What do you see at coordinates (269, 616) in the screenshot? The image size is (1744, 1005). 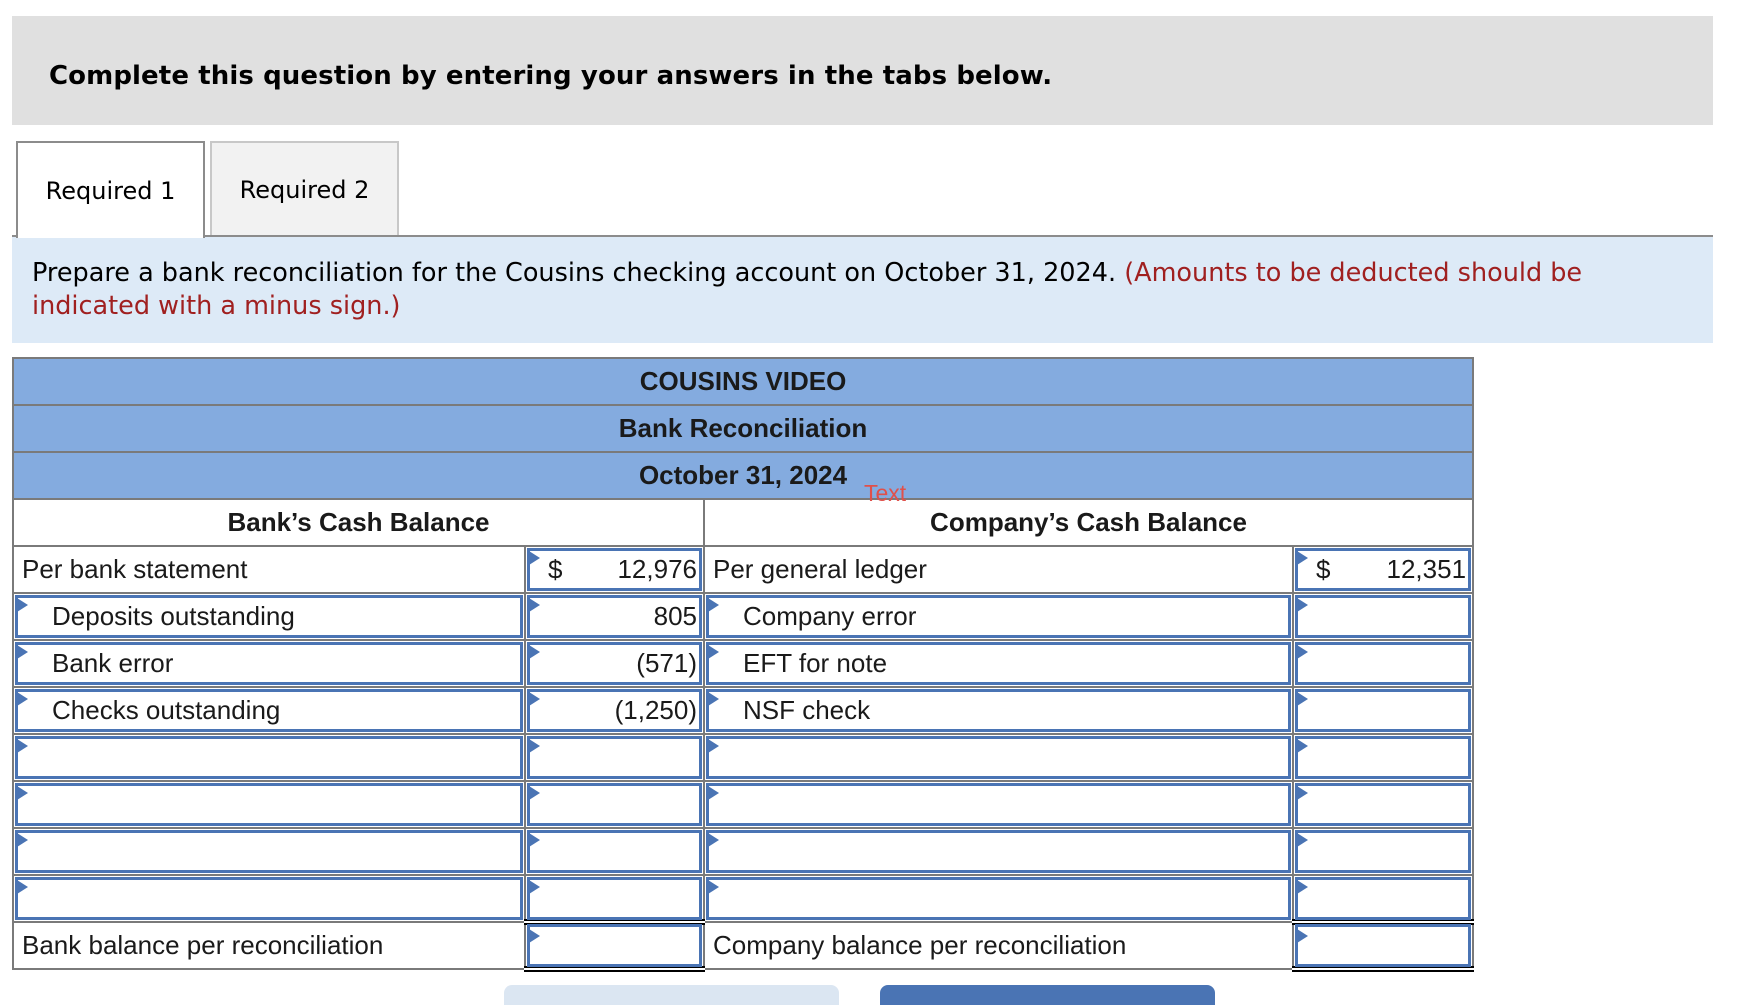 I see `bank-row-label-select: Deposits outstanding` at bounding box center [269, 616].